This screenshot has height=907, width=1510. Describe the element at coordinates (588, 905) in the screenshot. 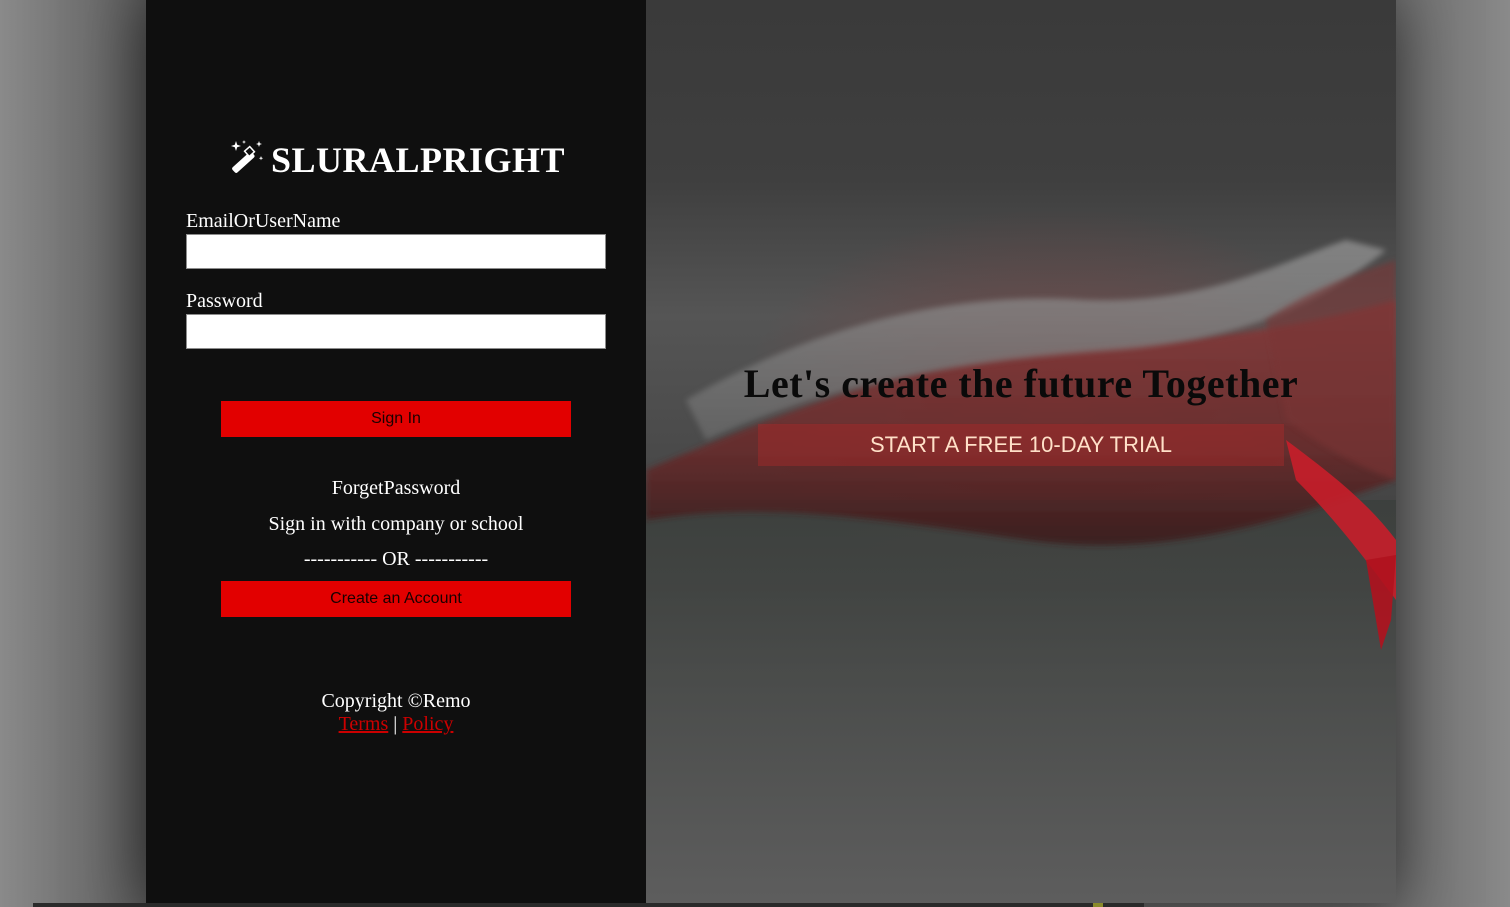

I see `bottom-scroll-strip` at that location.